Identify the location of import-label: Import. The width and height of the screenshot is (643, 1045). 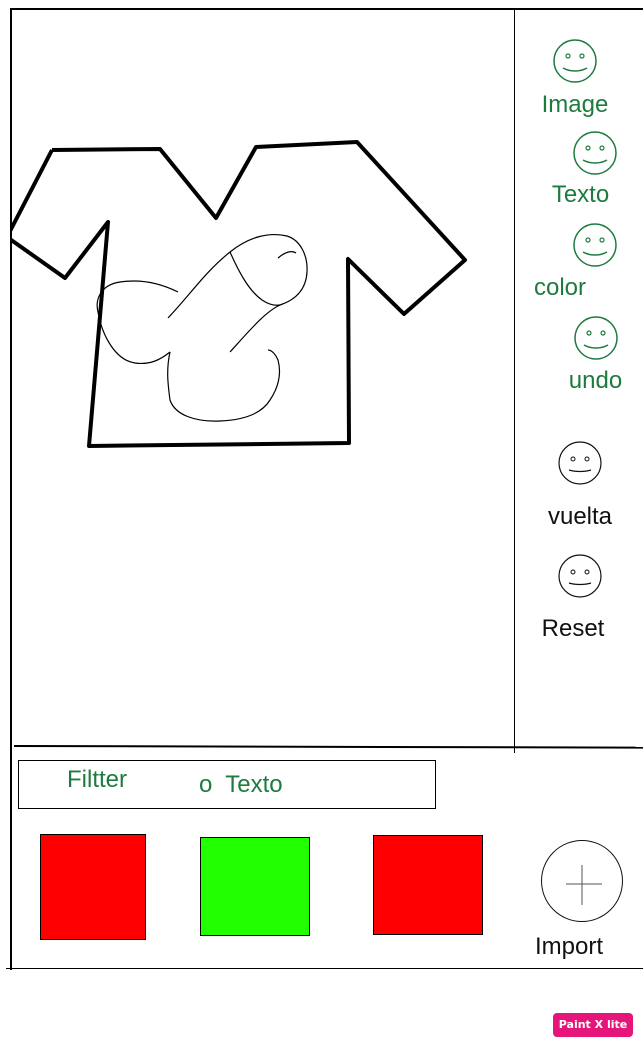
(569, 946).